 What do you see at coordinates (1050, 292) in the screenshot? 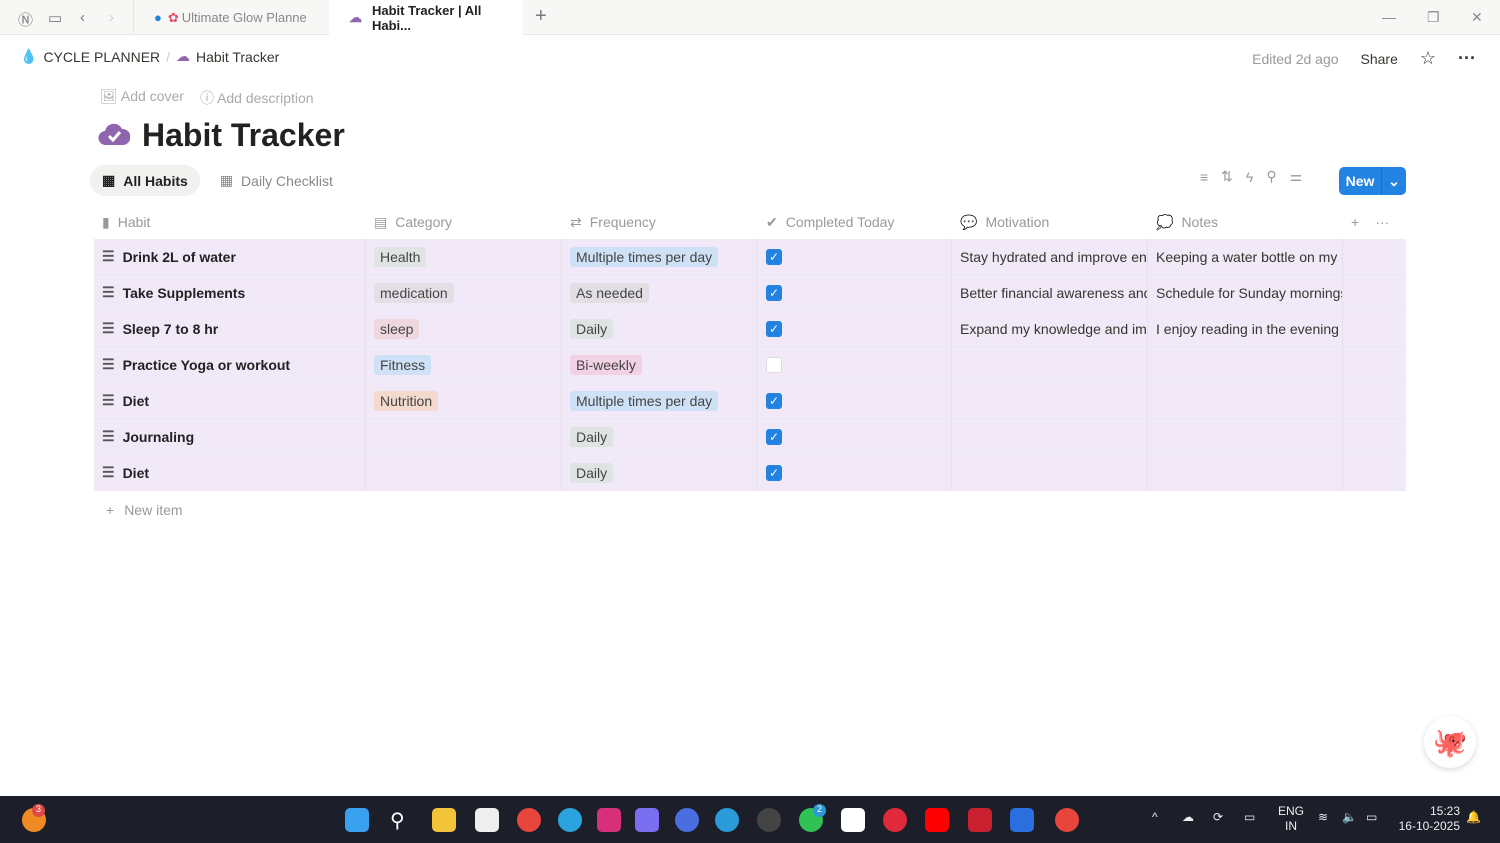
I see `motivation-cell: Better financial awareness and s` at bounding box center [1050, 292].